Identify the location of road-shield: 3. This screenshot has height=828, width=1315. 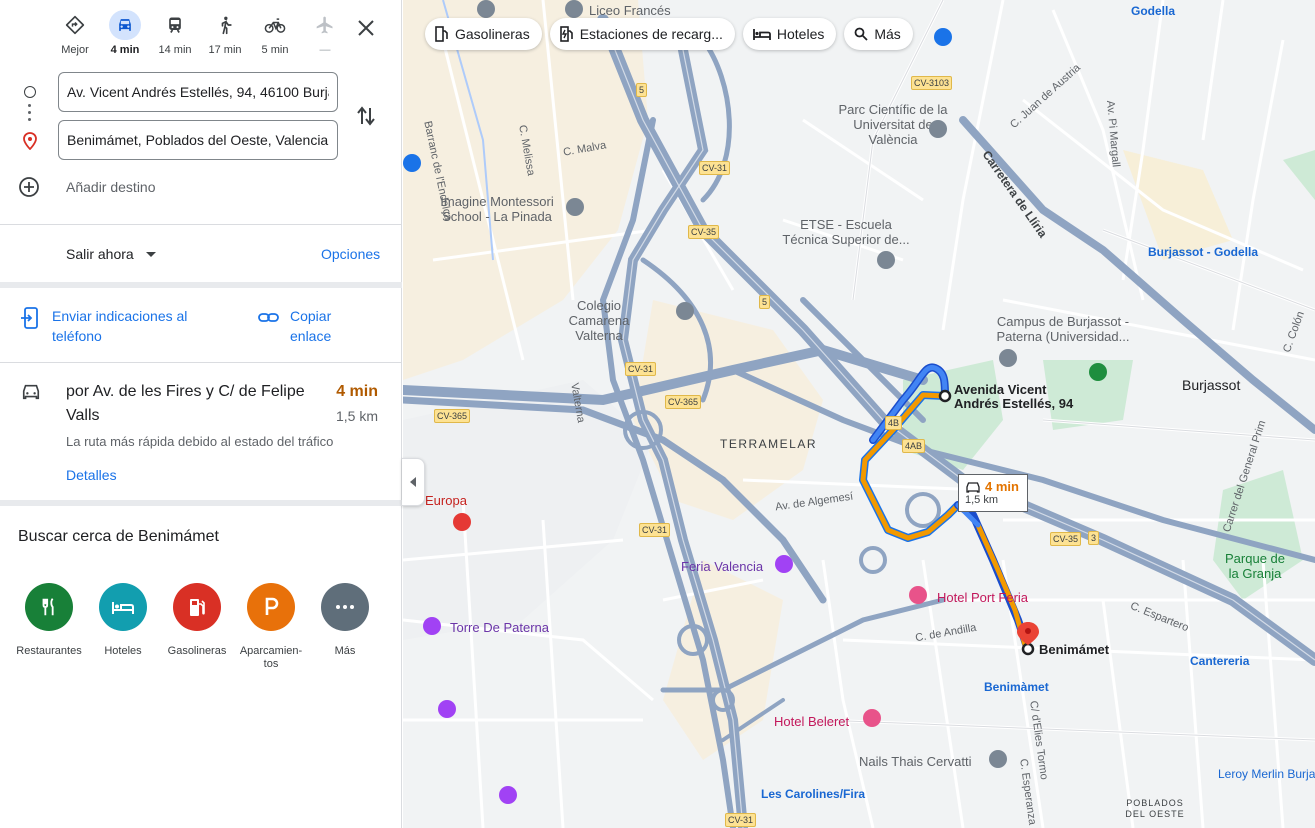
(1094, 538).